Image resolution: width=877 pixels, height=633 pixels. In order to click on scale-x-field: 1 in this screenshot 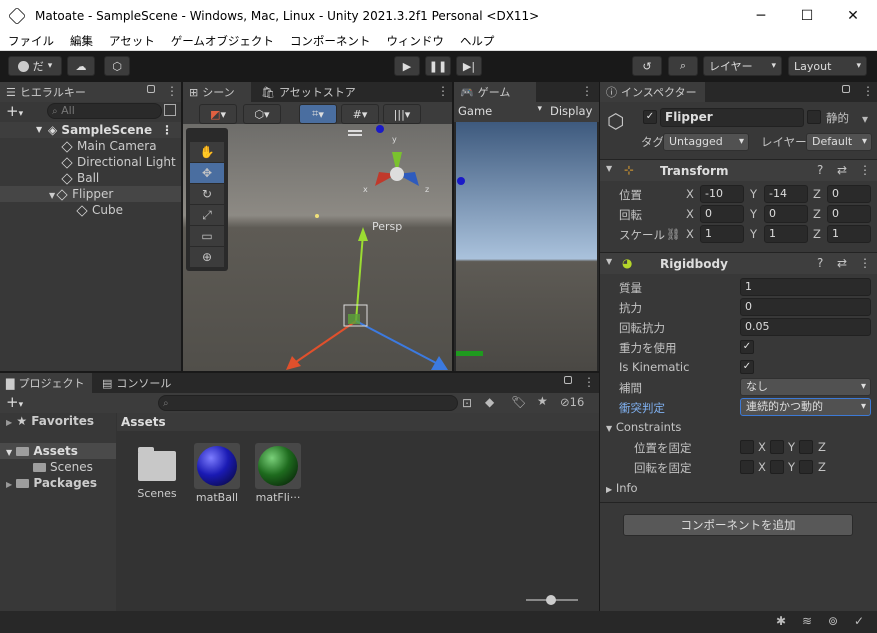, I will do `click(722, 234)`.